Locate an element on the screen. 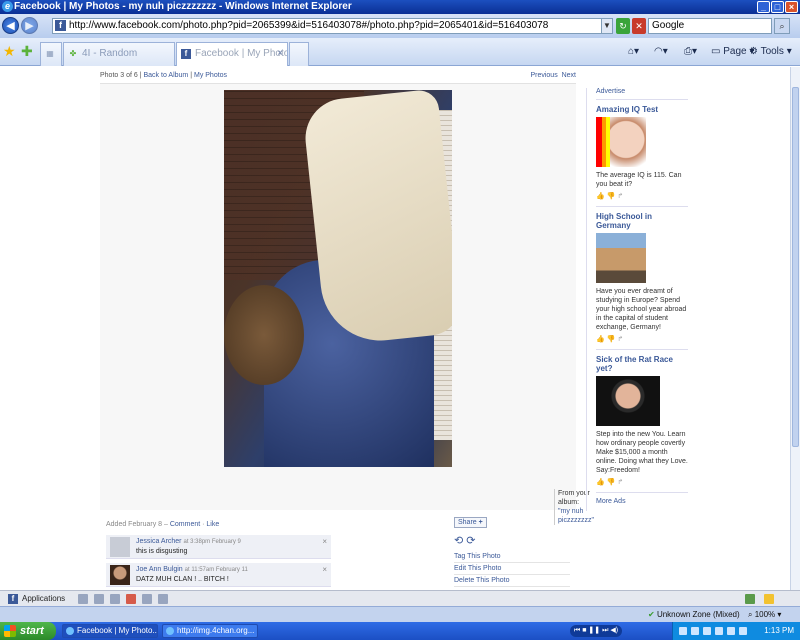 The image size is (800, 640). checkmark-icon: ✔ is located at coordinates (651, 614).